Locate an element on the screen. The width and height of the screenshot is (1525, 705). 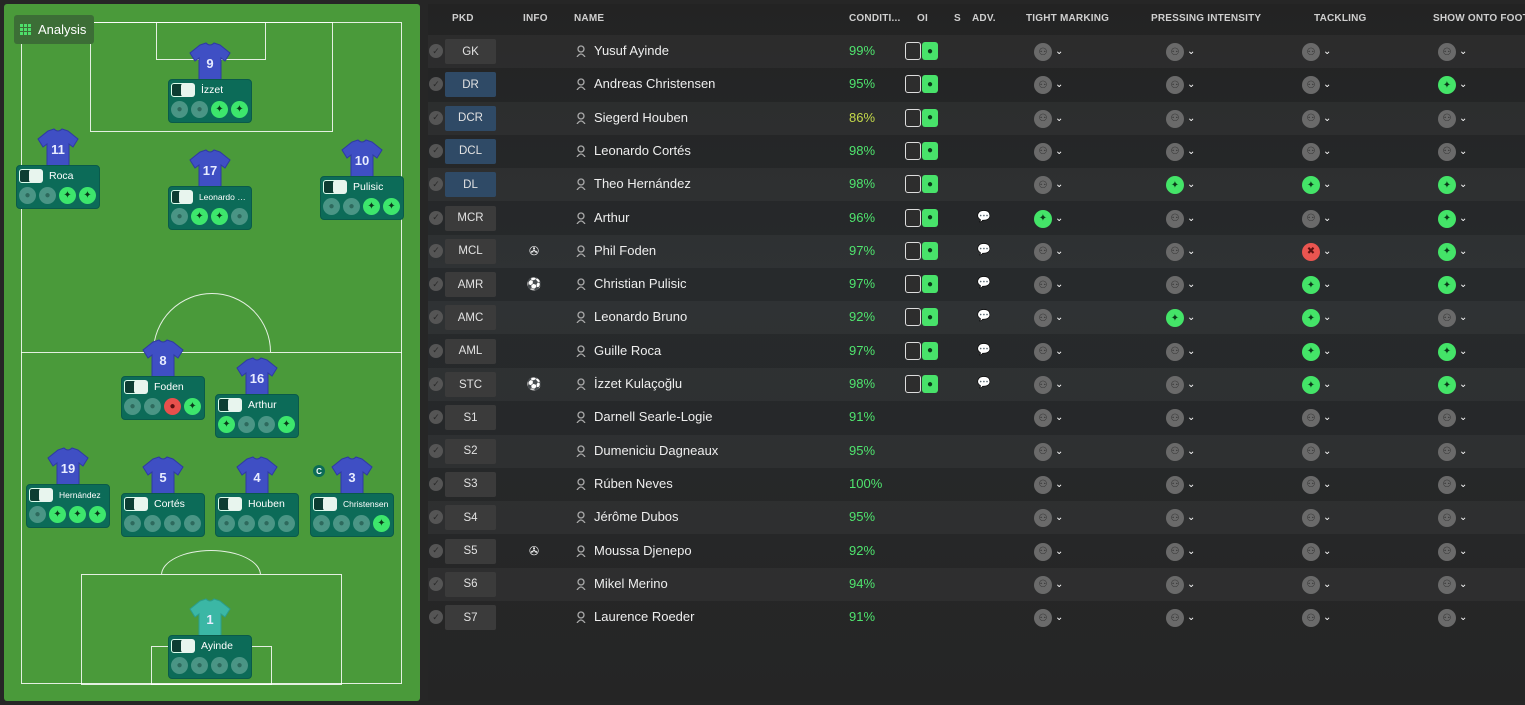
player-card: Hernández ● ✦ ✦ ✦ is located at coordinates (68, 506).